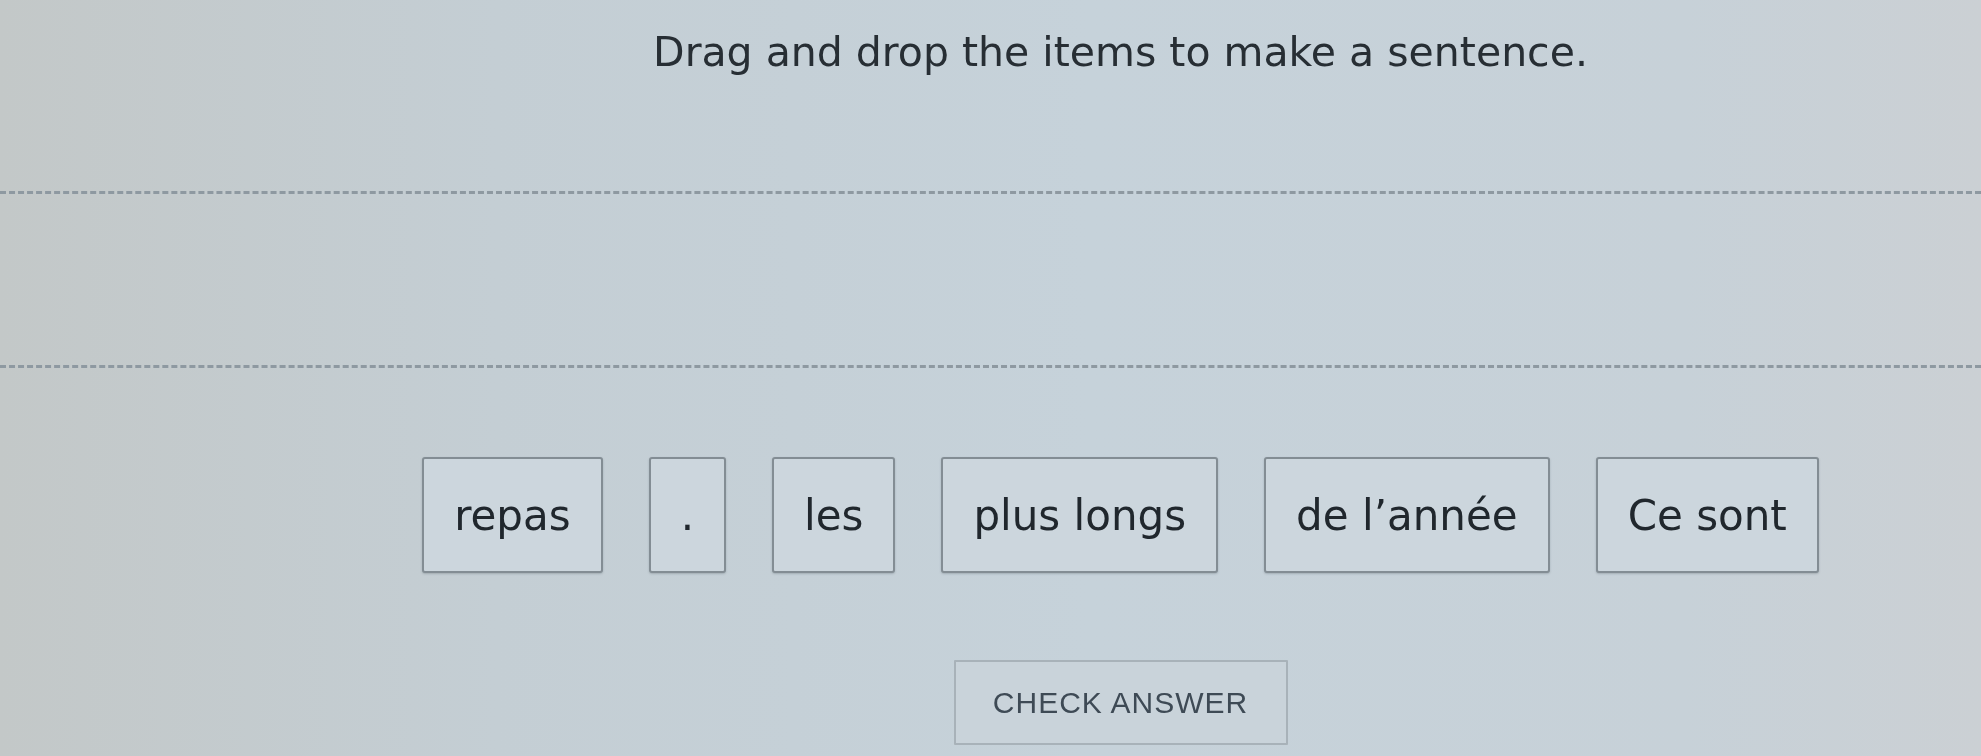 This screenshot has width=1981, height=756. What do you see at coordinates (512, 515) in the screenshot?
I see `word-tile: repas` at bounding box center [512, 515].